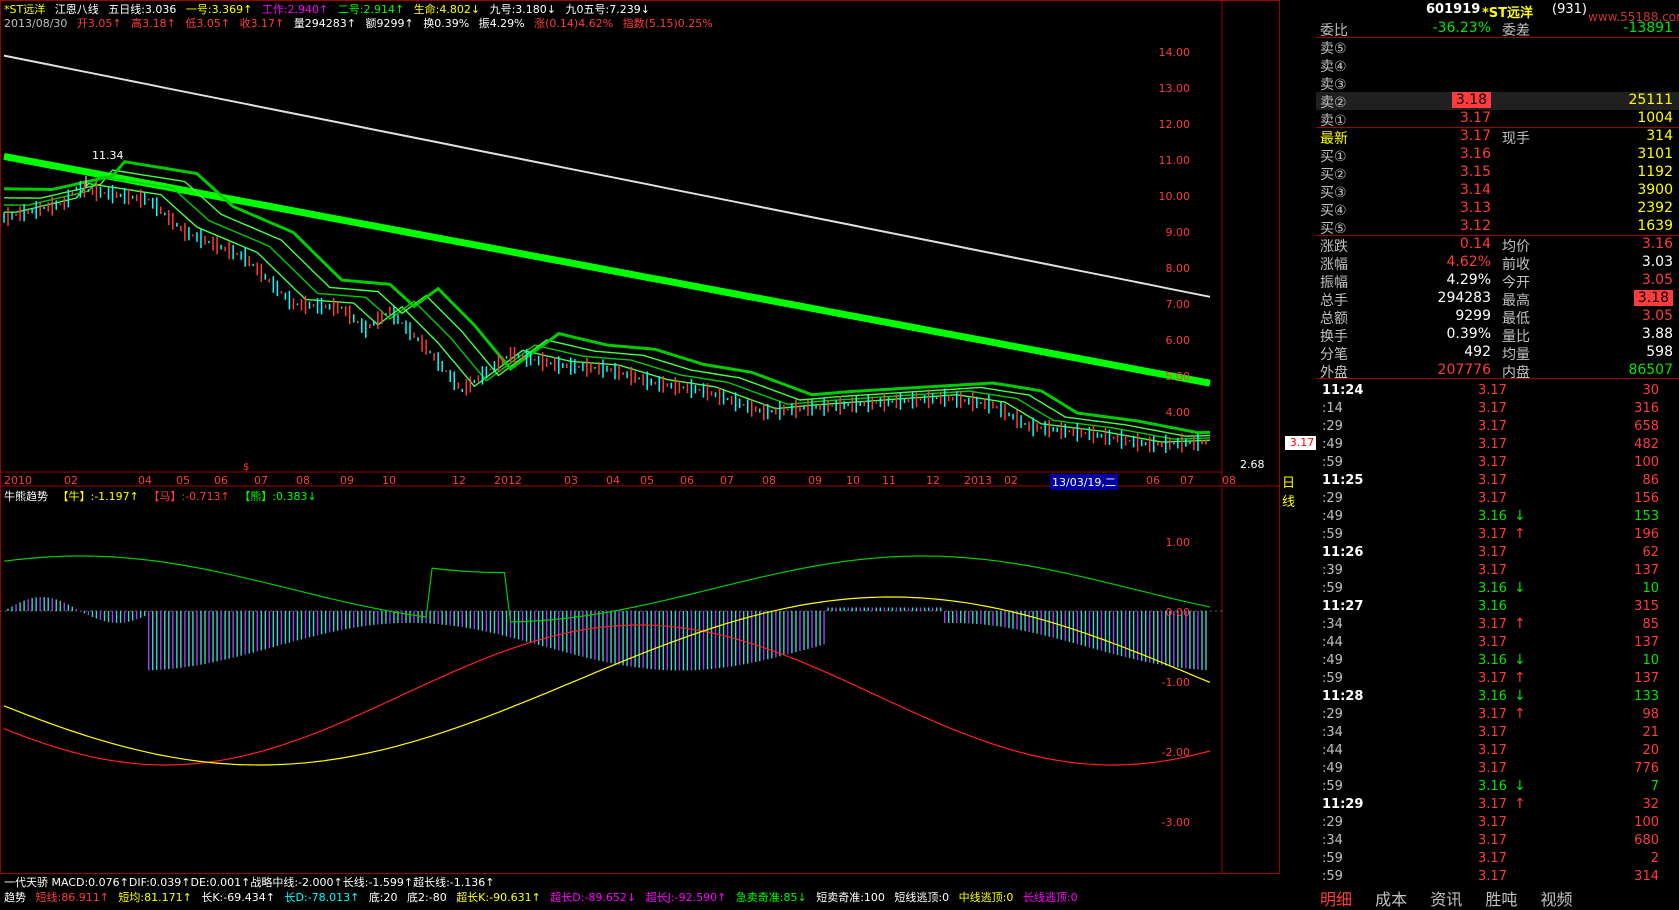 The width and height of the screenshot is (1679, 910). I want to click on tick-volume: 658, so click(1646, 426).